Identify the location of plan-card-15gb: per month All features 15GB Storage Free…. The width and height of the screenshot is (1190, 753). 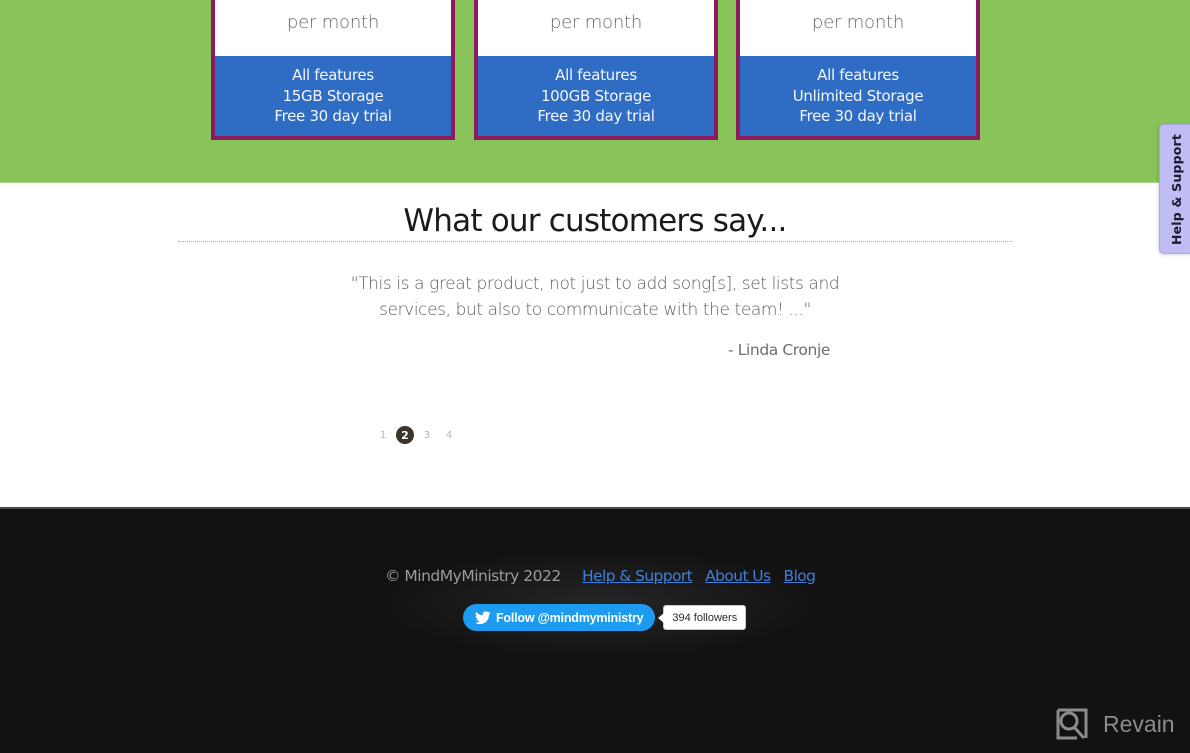
(333, 70).